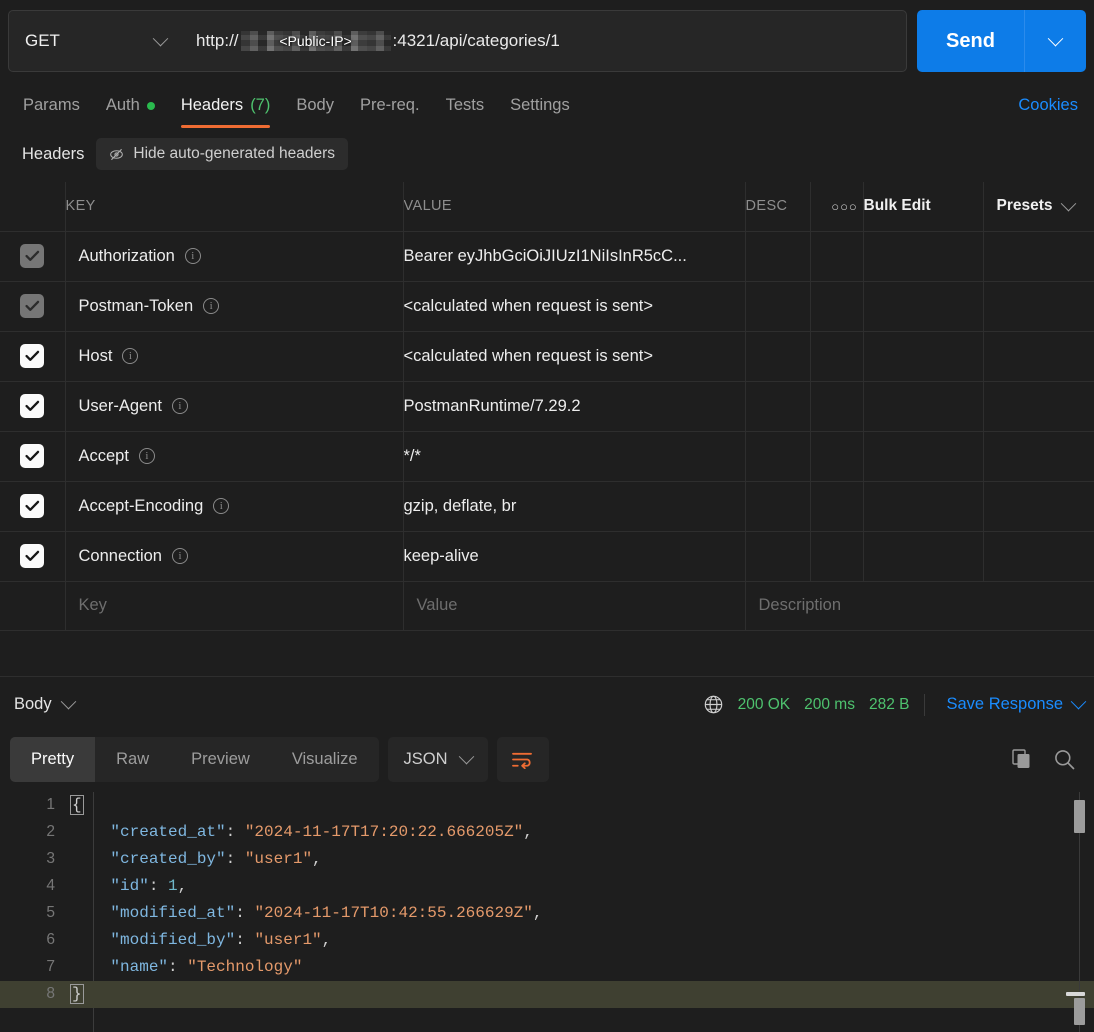  Describe the element at coordinates (390, 112) in the screenshot. I see `tab-pre-request: Pre-req.` at that location.